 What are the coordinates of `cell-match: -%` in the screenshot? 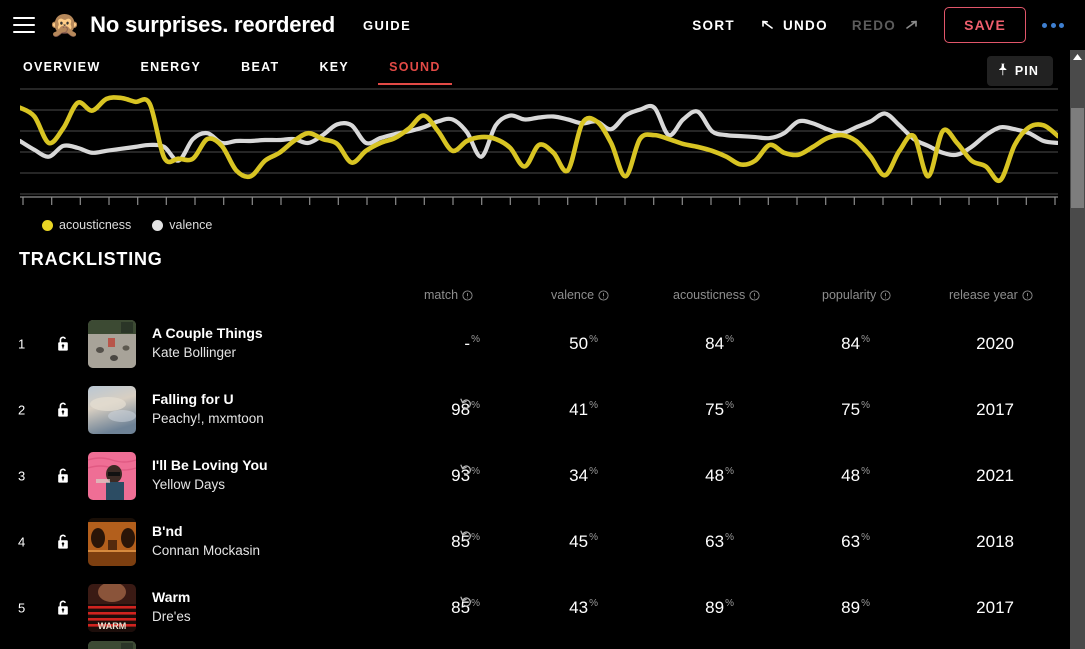 It's located at (472, 343).